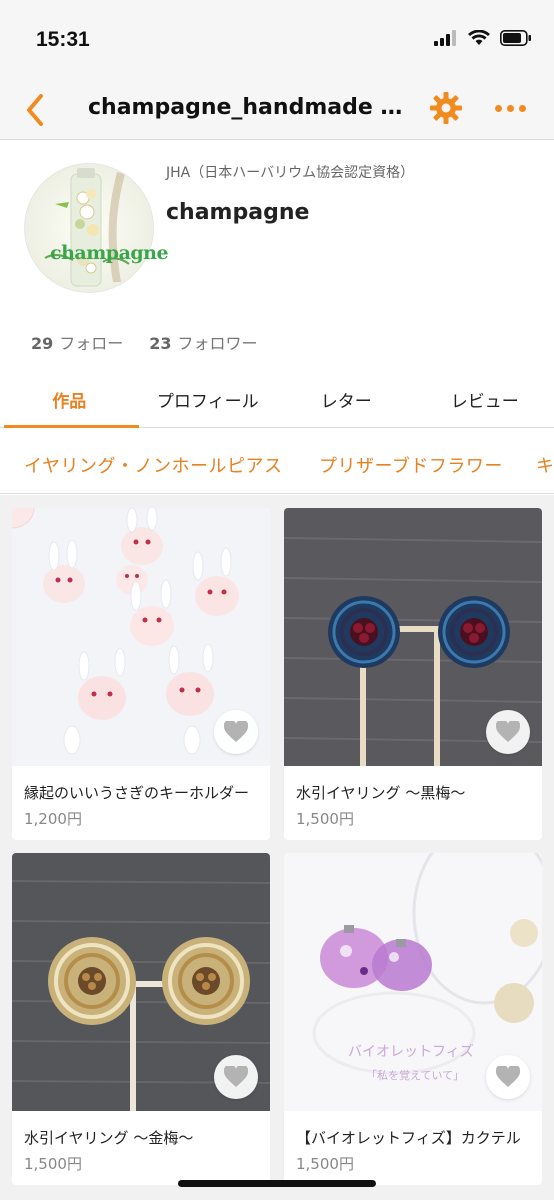 Image resolution: width=554 pixels, height=1200 pixels. I want to click on more-dots-icon, so click(498, 108).